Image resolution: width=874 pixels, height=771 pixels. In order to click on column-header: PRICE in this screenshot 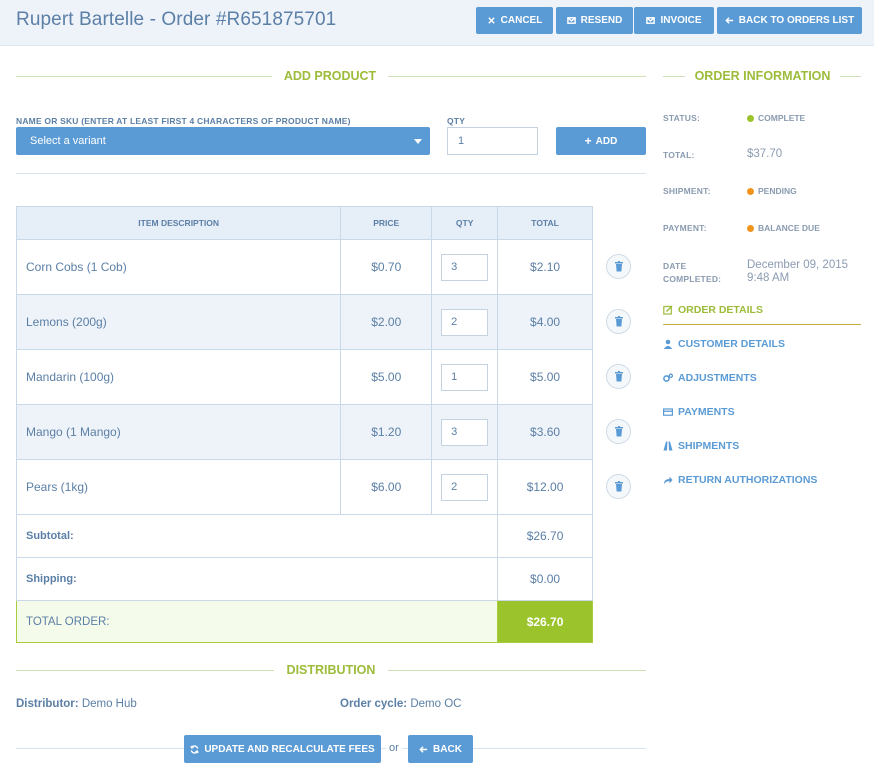, I will do `click(386, 223)`.